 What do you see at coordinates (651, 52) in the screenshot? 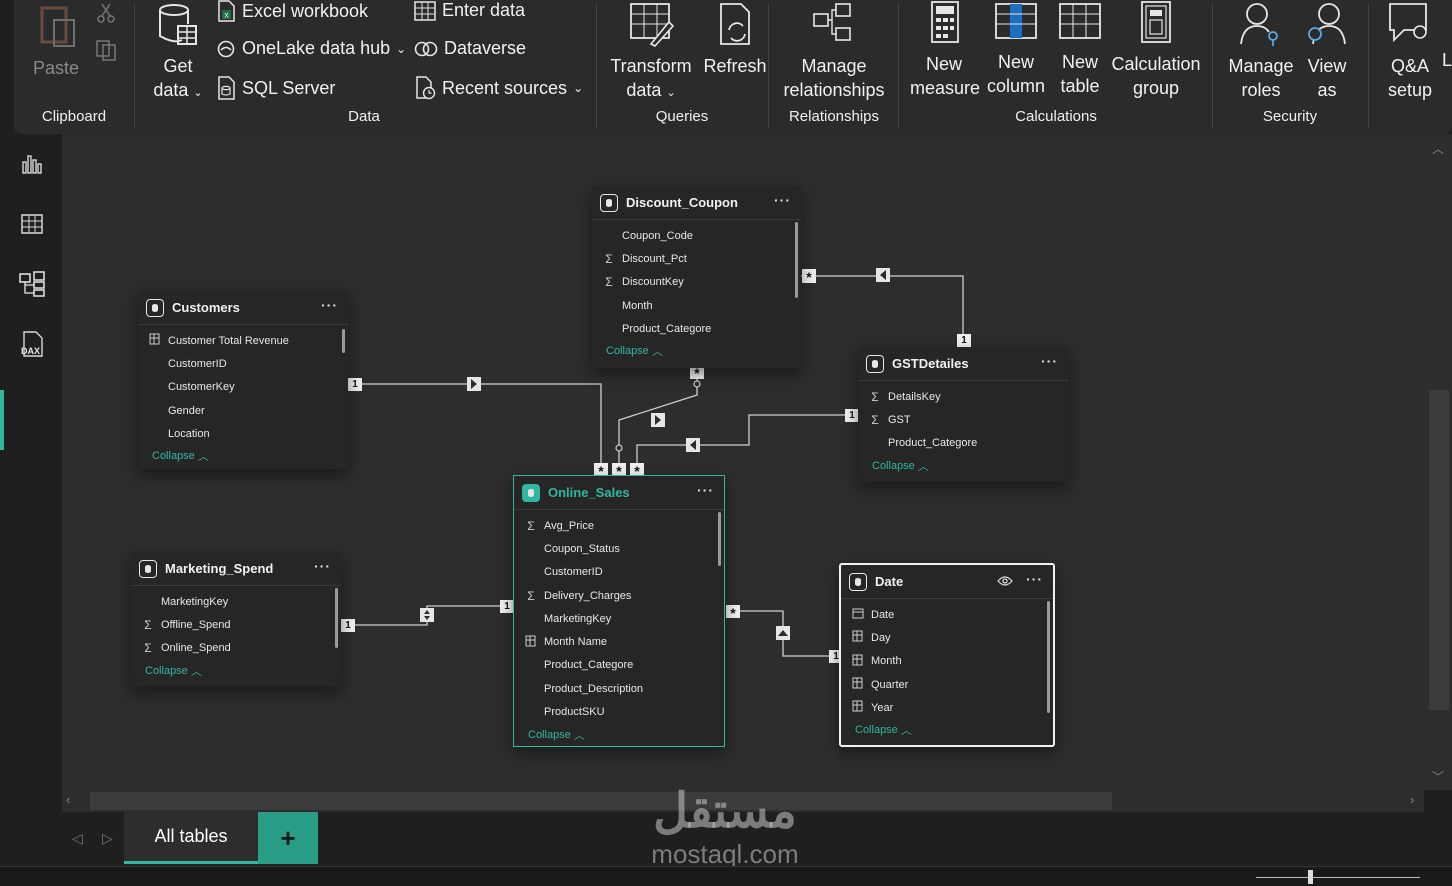
I see `transform-data-button: Transform data ⌄` at bounding box center [651, 52].